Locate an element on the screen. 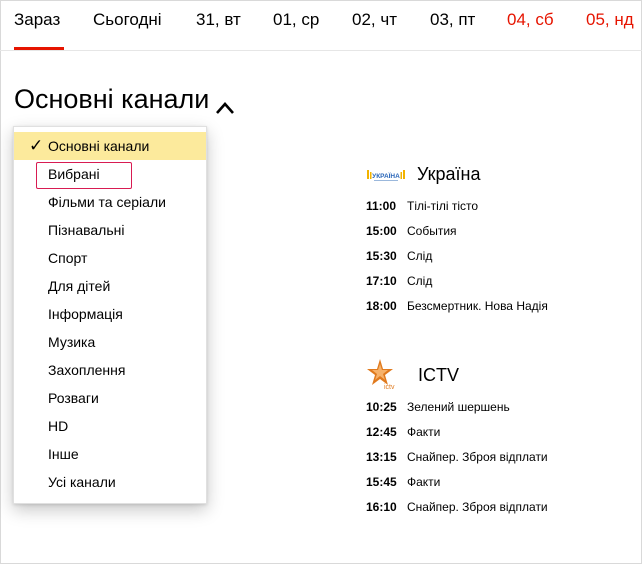 Image resolution: width=642 pixels, height=564 pixels. checkmark-icon: ✓ is located at coordinates (36, 145).